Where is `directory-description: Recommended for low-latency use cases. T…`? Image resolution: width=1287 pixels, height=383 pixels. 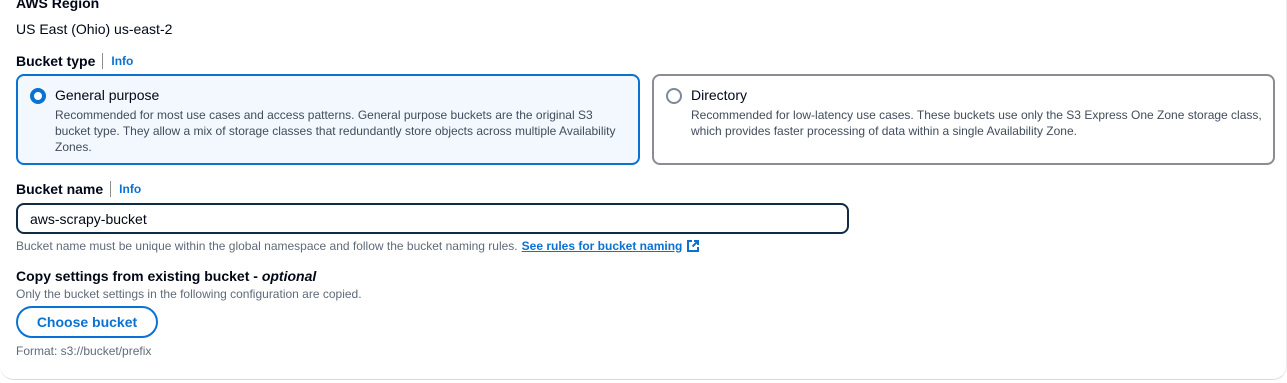 directory-description: Recommended for low-latency use cases. T… is located at coordinates (976, 123).